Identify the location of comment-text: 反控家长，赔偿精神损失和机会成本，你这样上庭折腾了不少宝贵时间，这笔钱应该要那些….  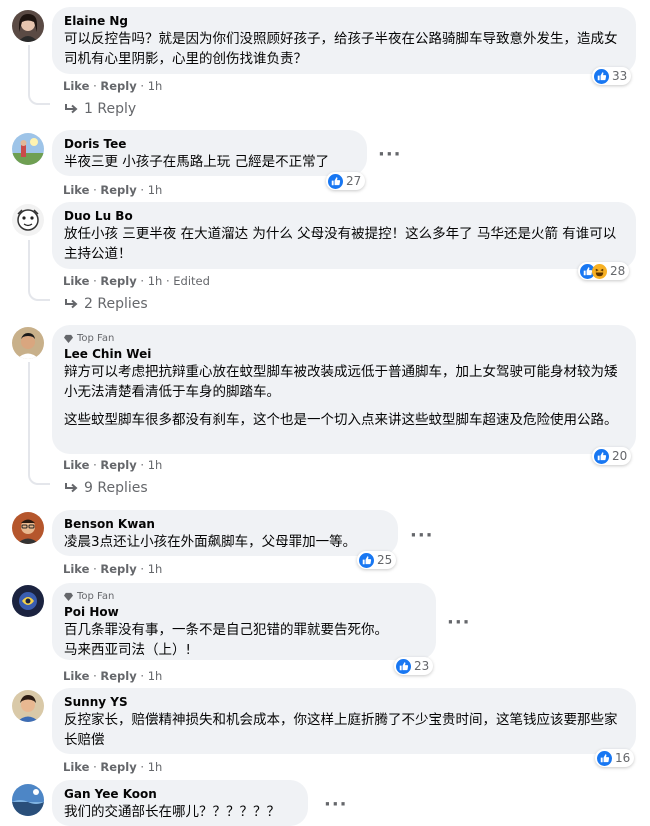
(341, 730).